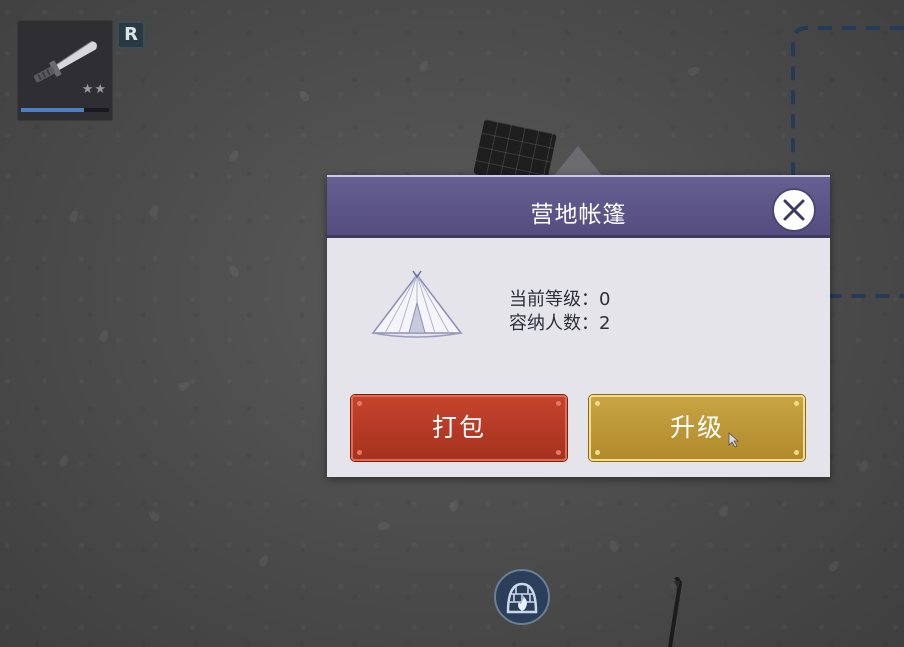  I want to click on dialog-title: 营地帐篷, so click(578, 215).